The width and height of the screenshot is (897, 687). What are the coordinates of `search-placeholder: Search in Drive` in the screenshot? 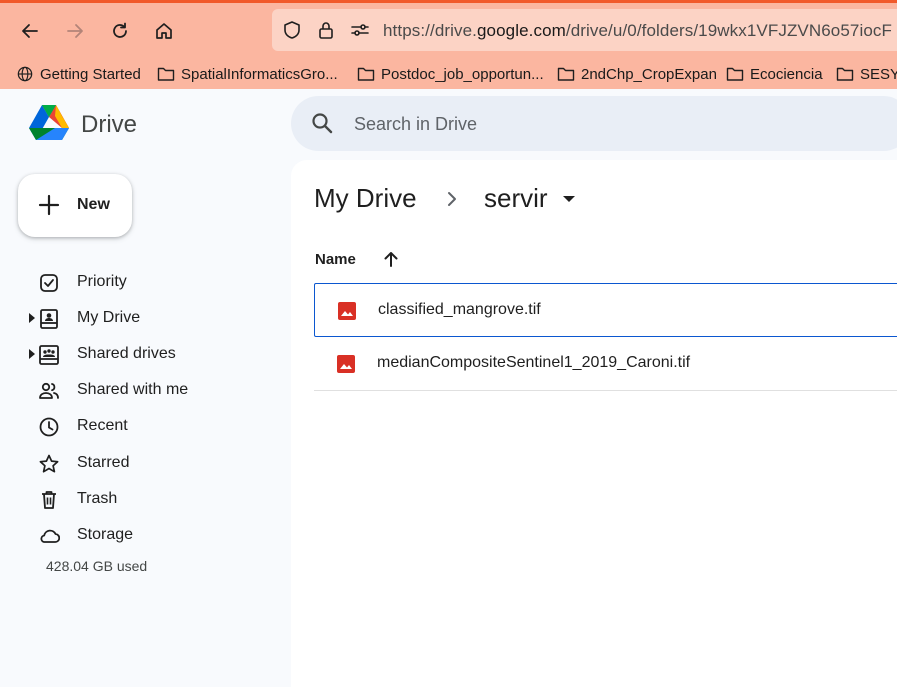 It's located at (415, 124).